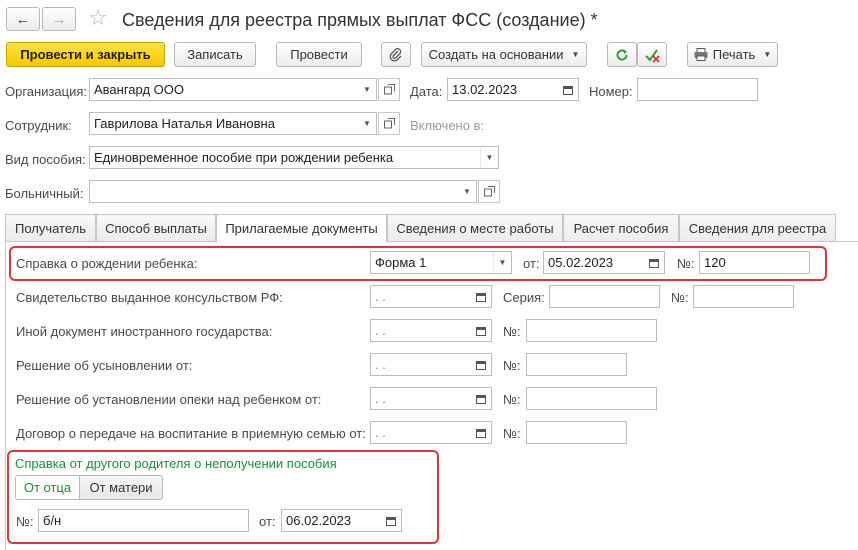  Describe the element at coordinates (485, 89) in the screenshot. I see `date-value: 13.02.2023` at that location.